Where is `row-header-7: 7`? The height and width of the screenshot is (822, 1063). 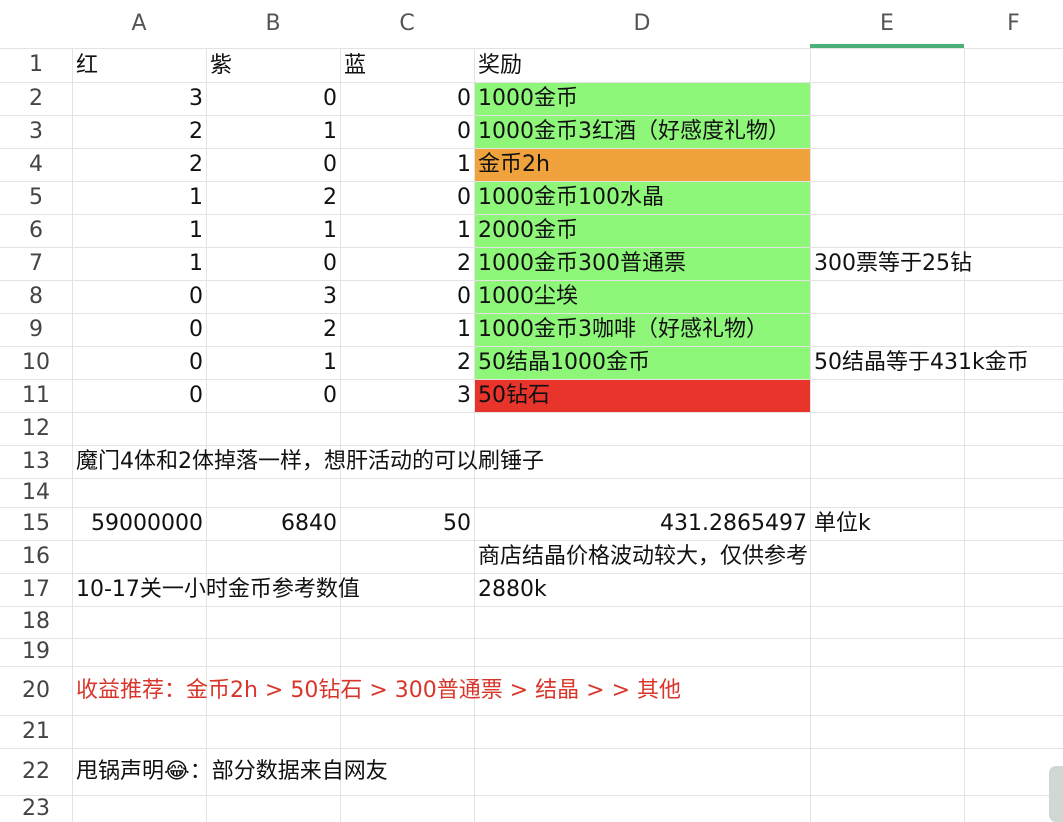 row-header-7: 7 is located at coordinates (36, 263).